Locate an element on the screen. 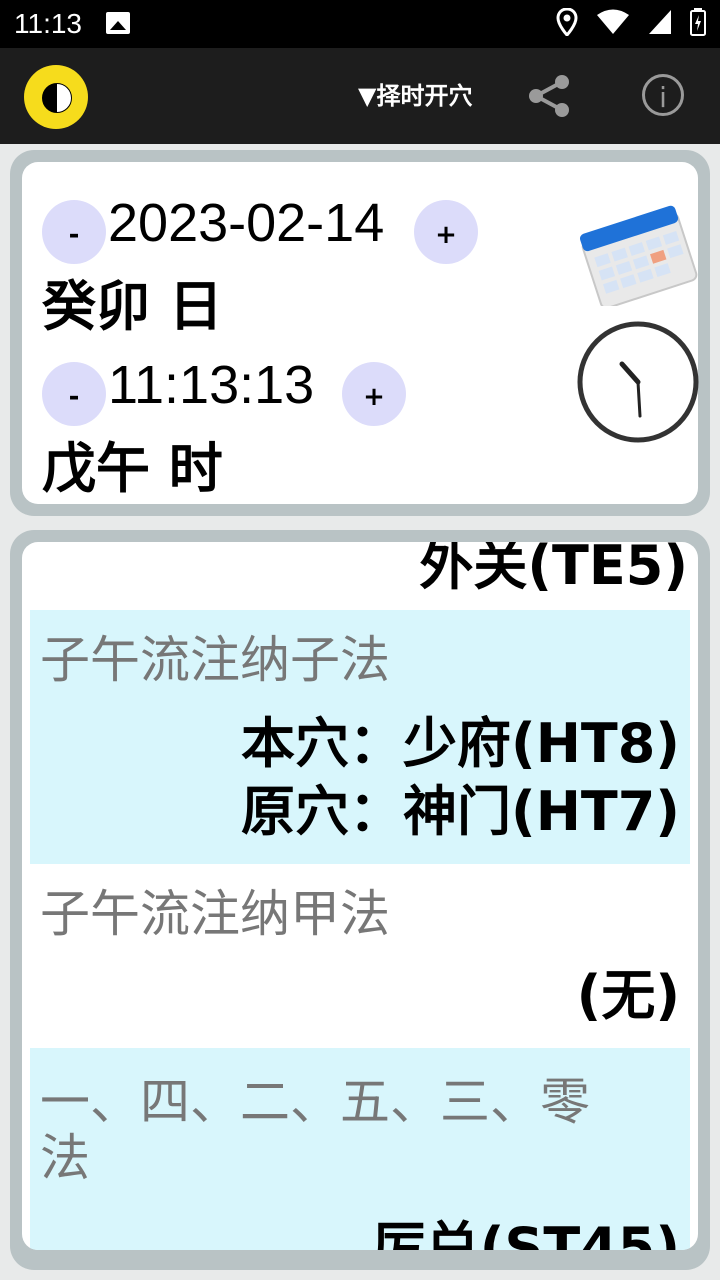  method-title: 子午流注纳甲法 is located at coordinates (215, 914).